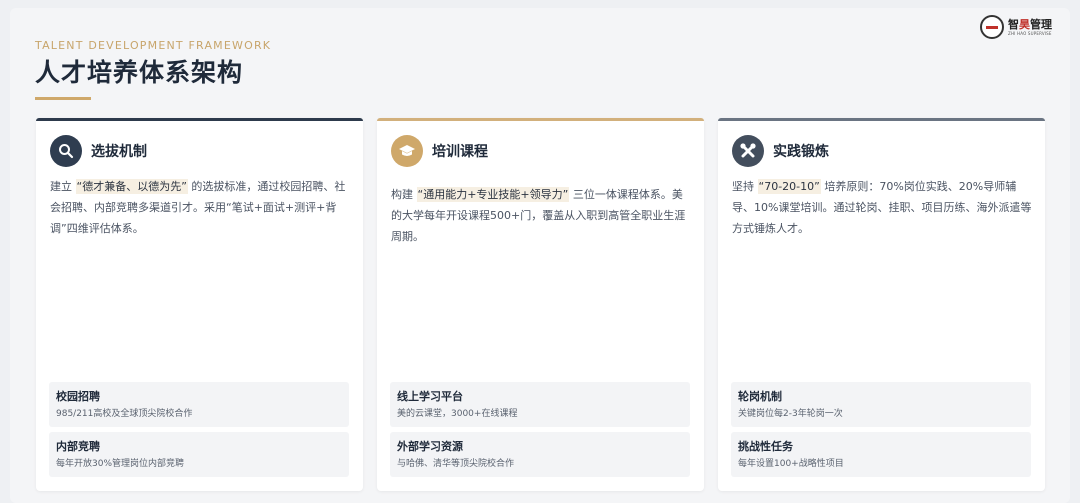 The image size is (1080, 503). What do you see at coordinates (760, 396) in the screenshot?
I see `feature-title: 轮岗机制` at bounding box center [760, 396].